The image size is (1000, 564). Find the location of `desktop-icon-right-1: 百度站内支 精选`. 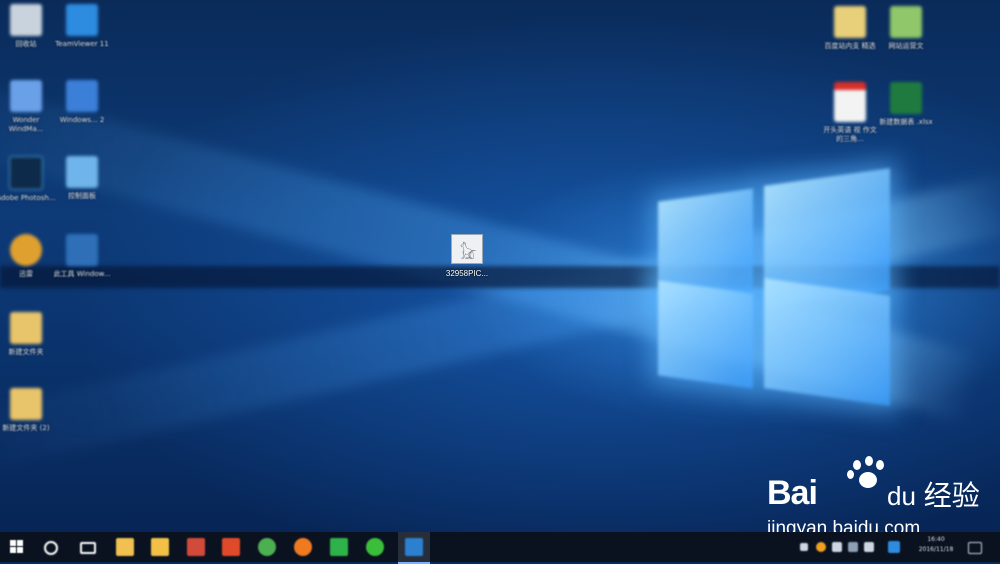

desktop-icon-right-1: 百度站内支 精选 is located at coordinates (850, 28).